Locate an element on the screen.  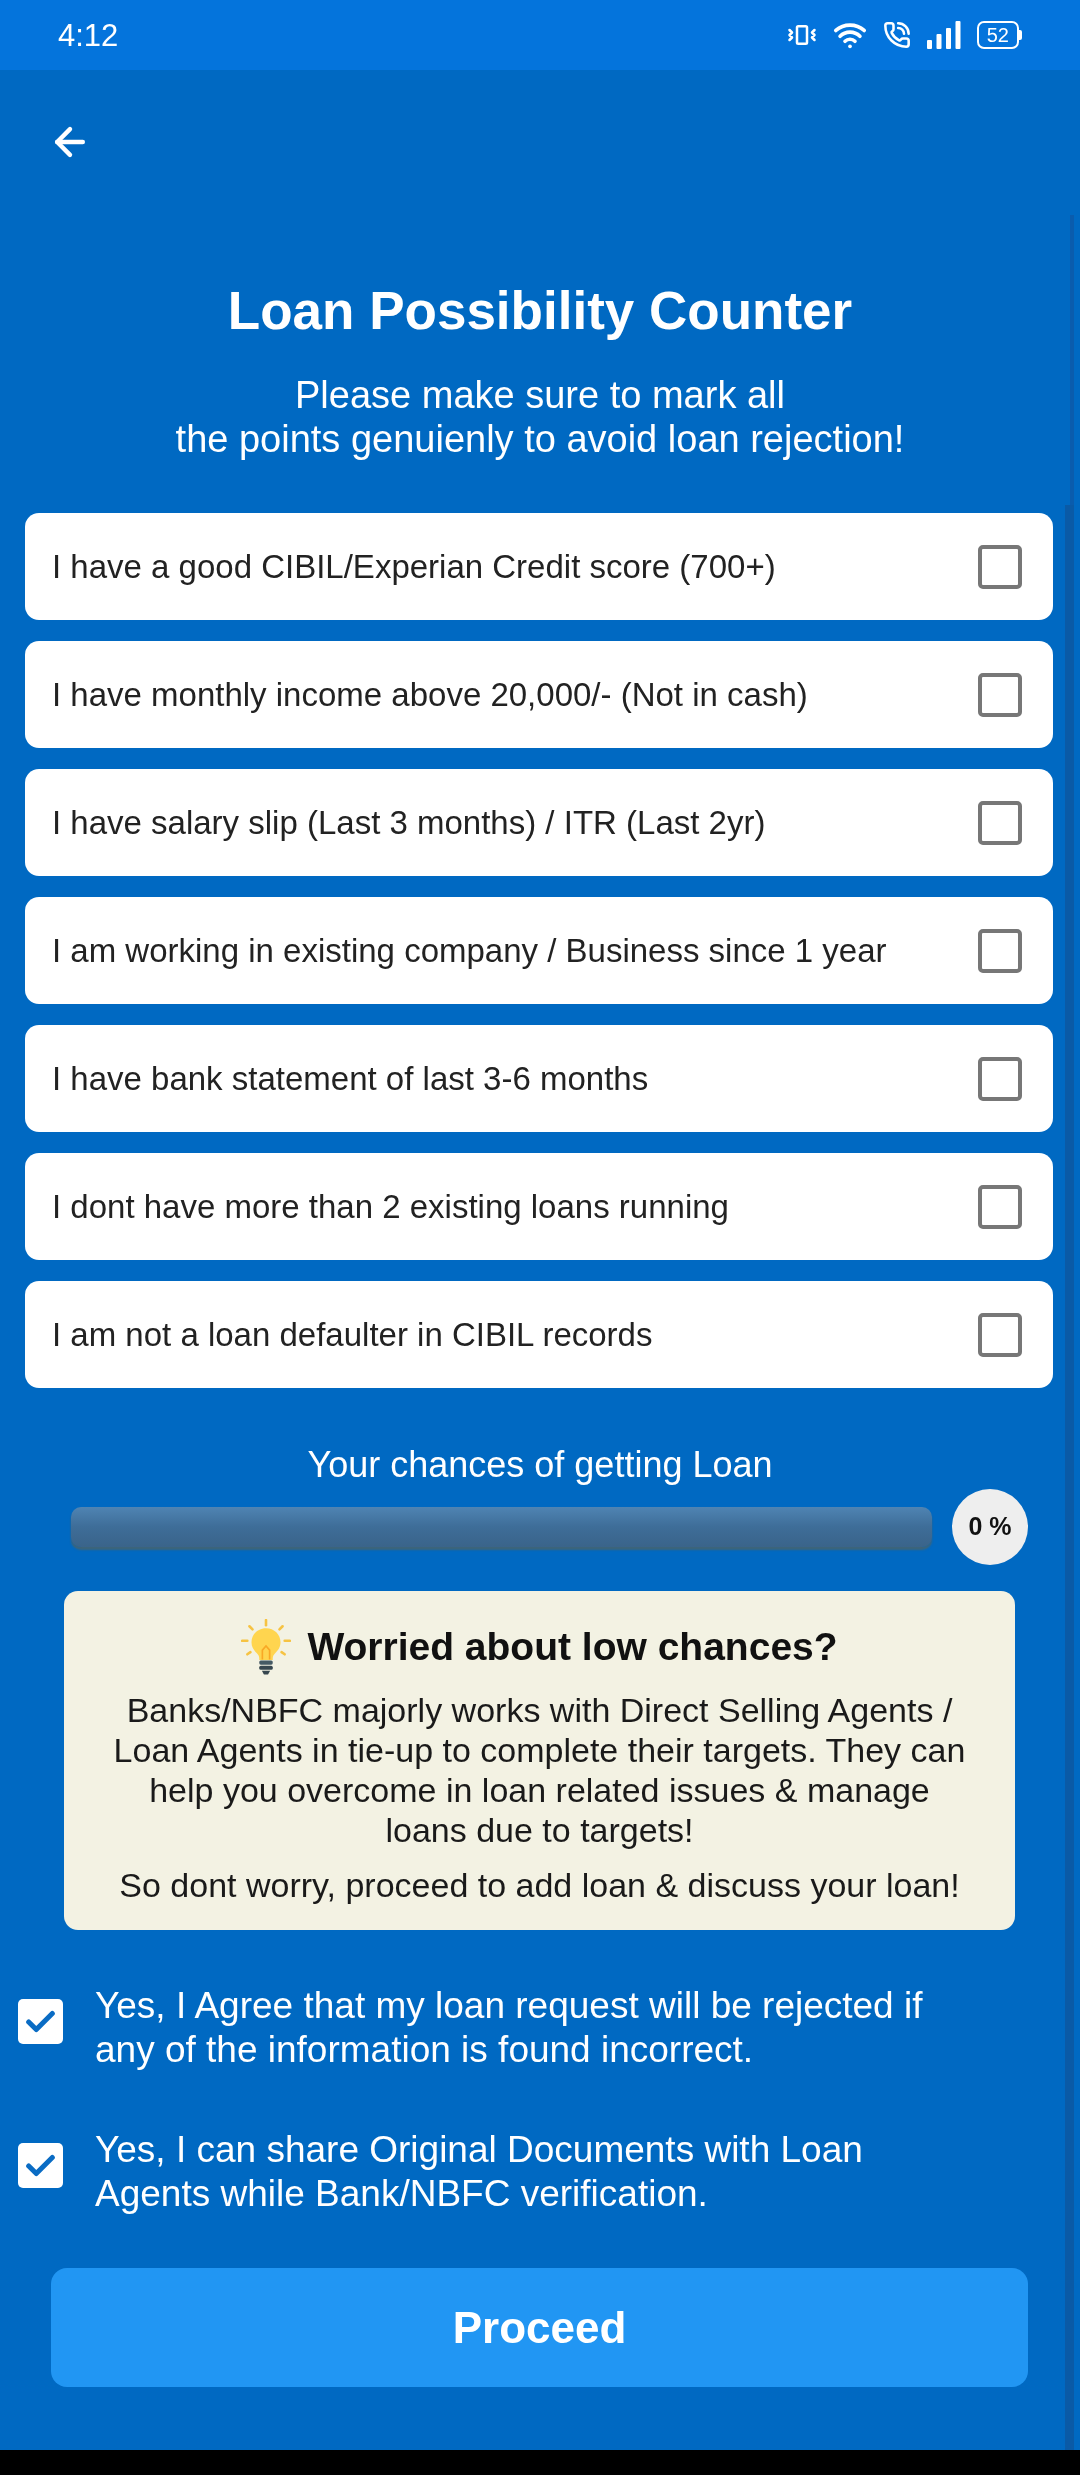
checklist-card: I am working in existing company / Business since 1 year is located at coordinates (539, 950).